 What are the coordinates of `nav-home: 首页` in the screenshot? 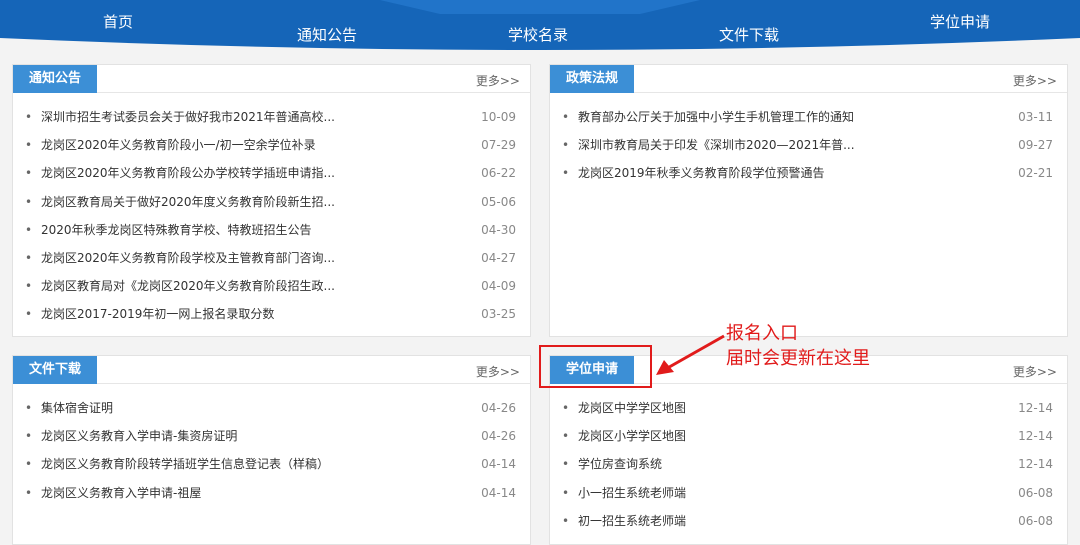 It's located at (118, 21).